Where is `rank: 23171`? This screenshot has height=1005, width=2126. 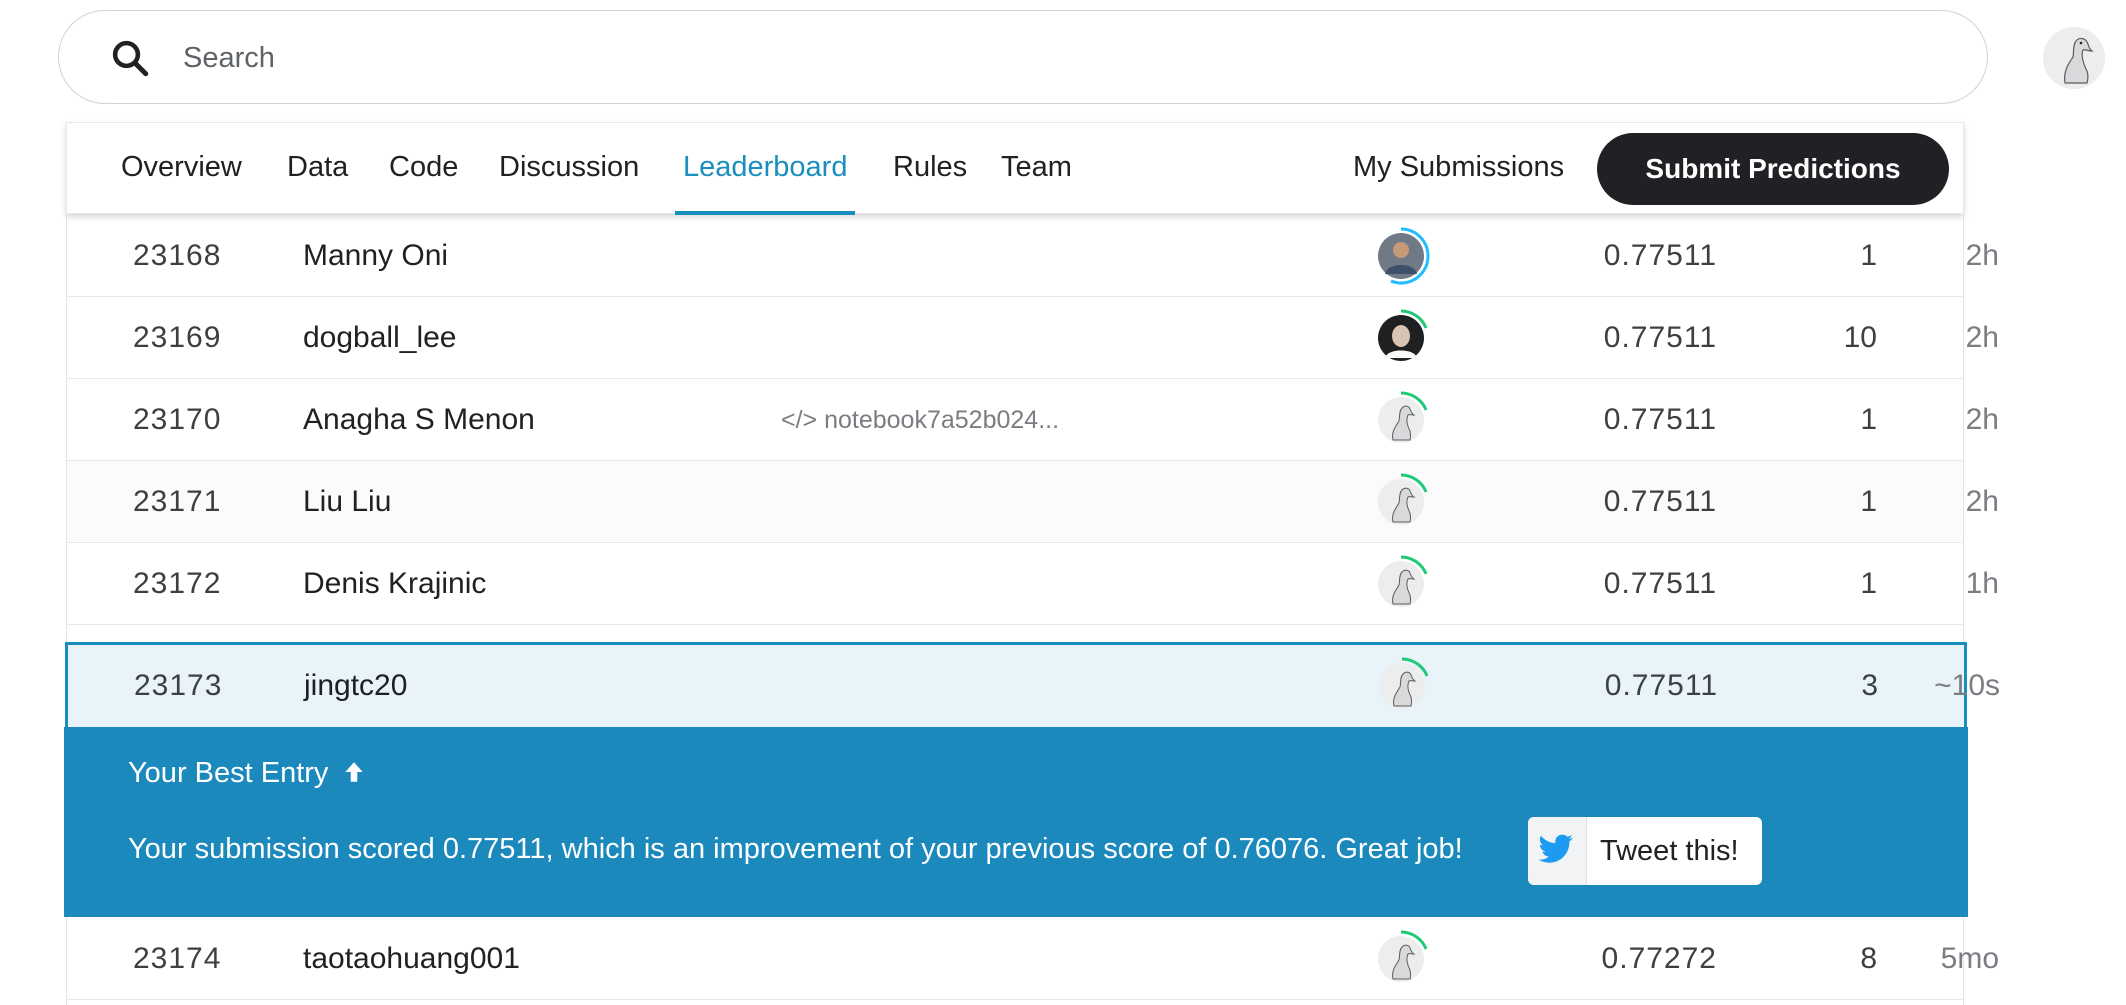 rank: 23171 is located at coordinates (177, 501).